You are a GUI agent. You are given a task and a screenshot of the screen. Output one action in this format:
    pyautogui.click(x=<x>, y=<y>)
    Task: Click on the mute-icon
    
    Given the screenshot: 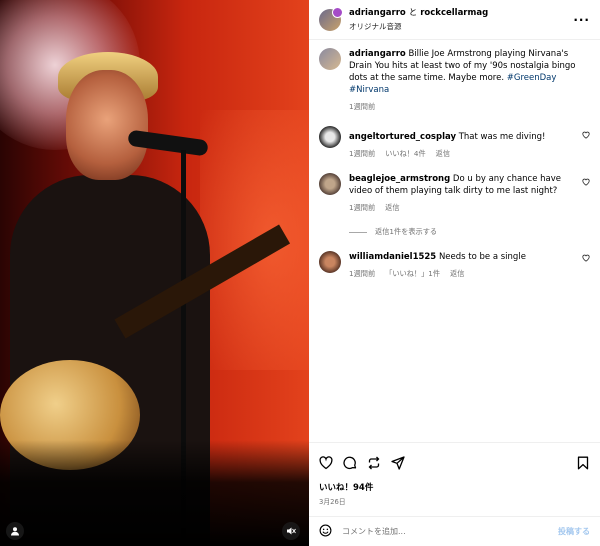 What is the action you would take?
    pyautogui.click(x=291, y=531)
    